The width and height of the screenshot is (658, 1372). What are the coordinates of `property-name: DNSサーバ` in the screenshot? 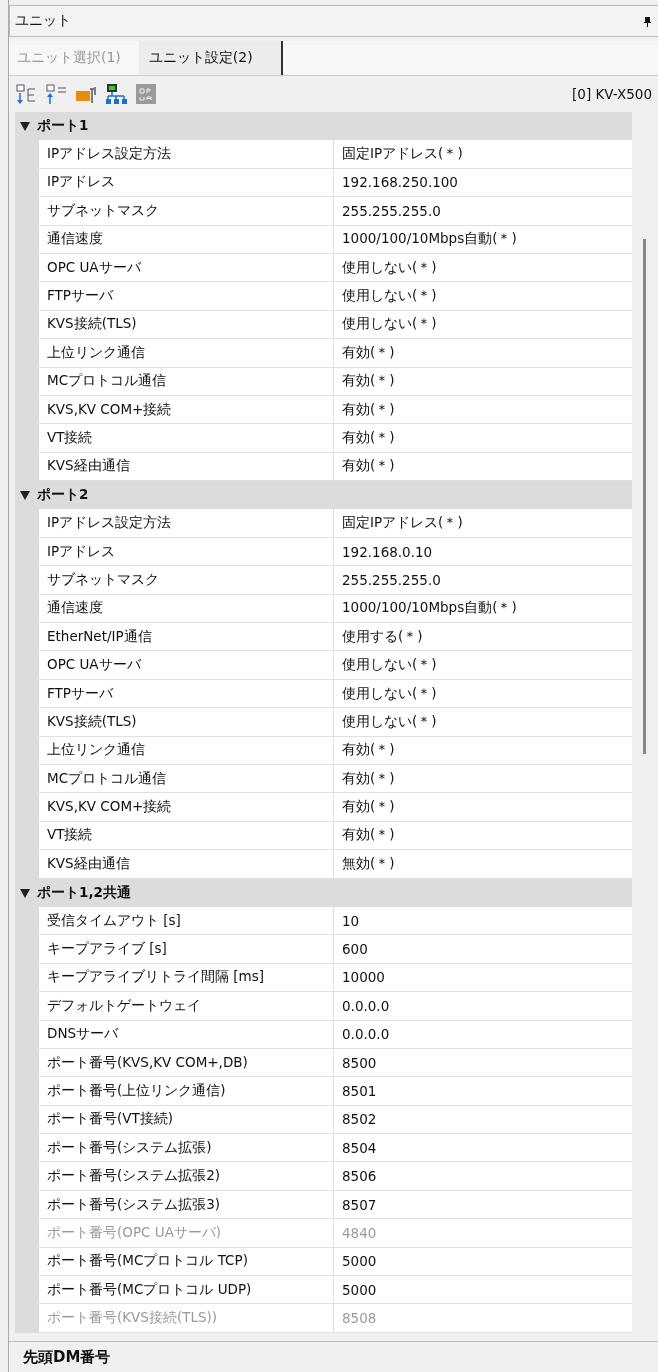 It's located at (186, 1034).